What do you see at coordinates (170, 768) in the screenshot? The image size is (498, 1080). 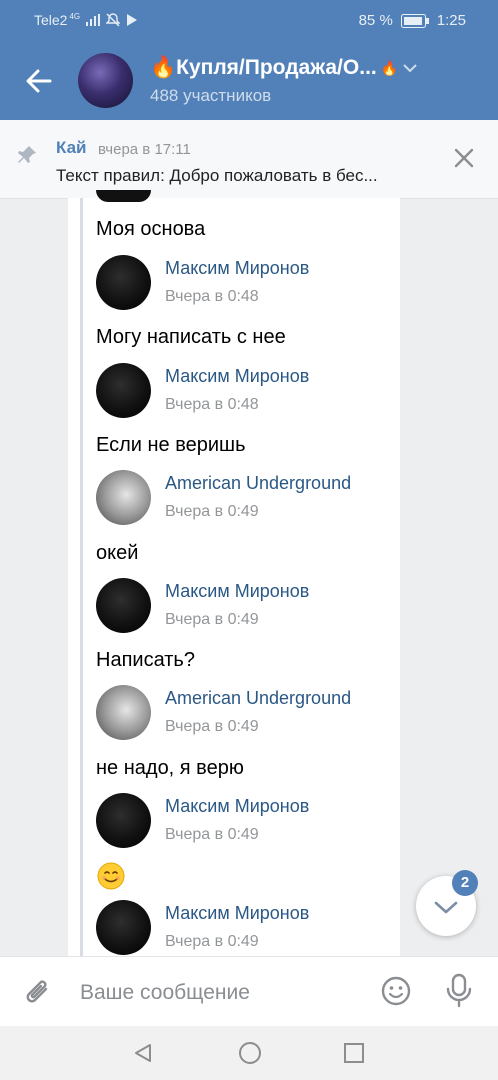 I see `message-text: не надо, я верю` at bounding box center [170, 768].